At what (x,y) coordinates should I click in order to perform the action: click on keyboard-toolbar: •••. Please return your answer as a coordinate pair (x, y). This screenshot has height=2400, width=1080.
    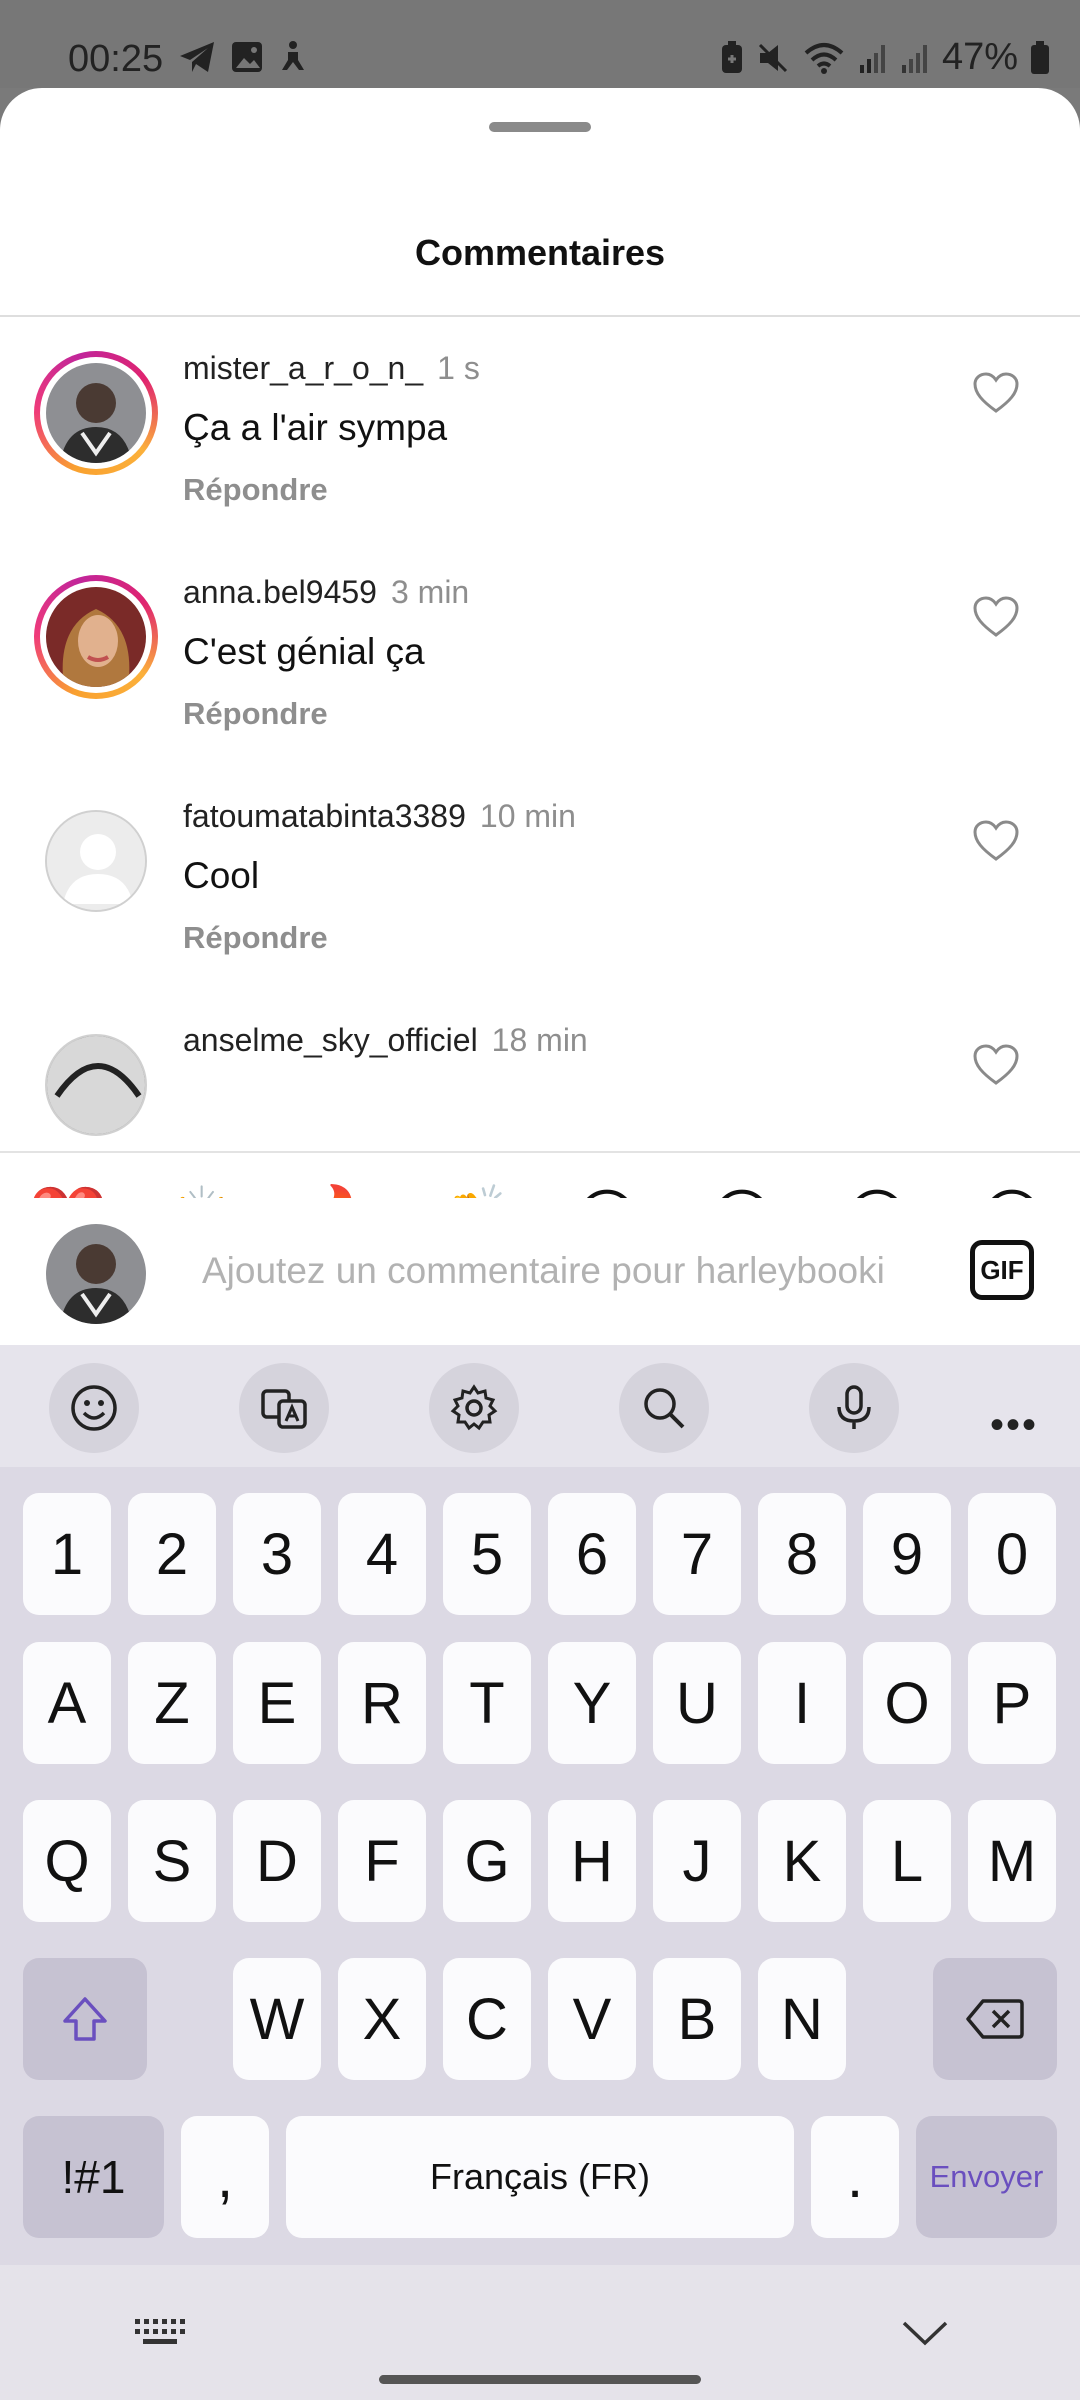
    Looking at the image, I should click on (540, 1406).